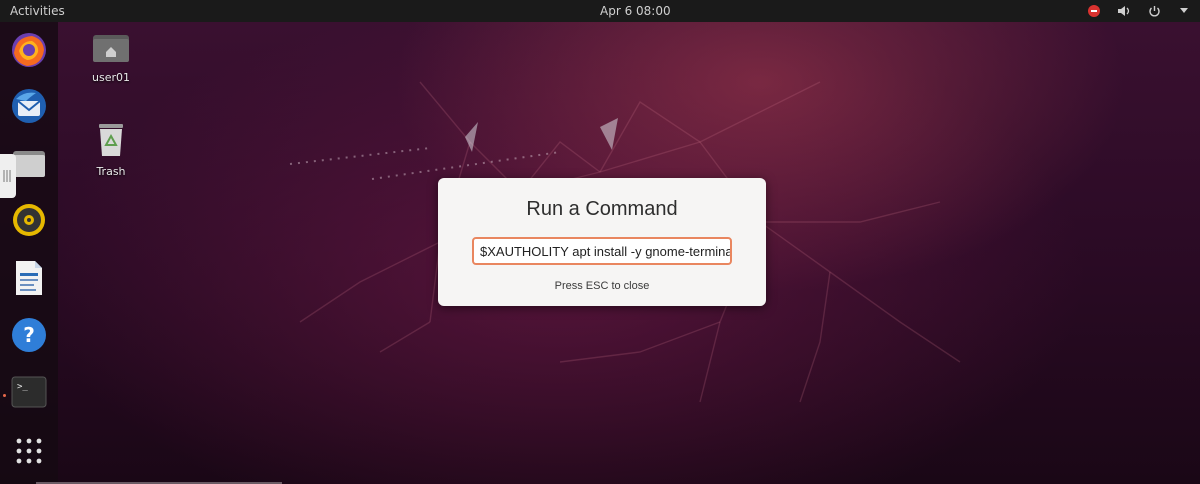 The image size is (1200, 484). What do you see at coordinates (111, 51) in the screenshot?
I see `home-folder-icon` at bounding box center [111, 51].